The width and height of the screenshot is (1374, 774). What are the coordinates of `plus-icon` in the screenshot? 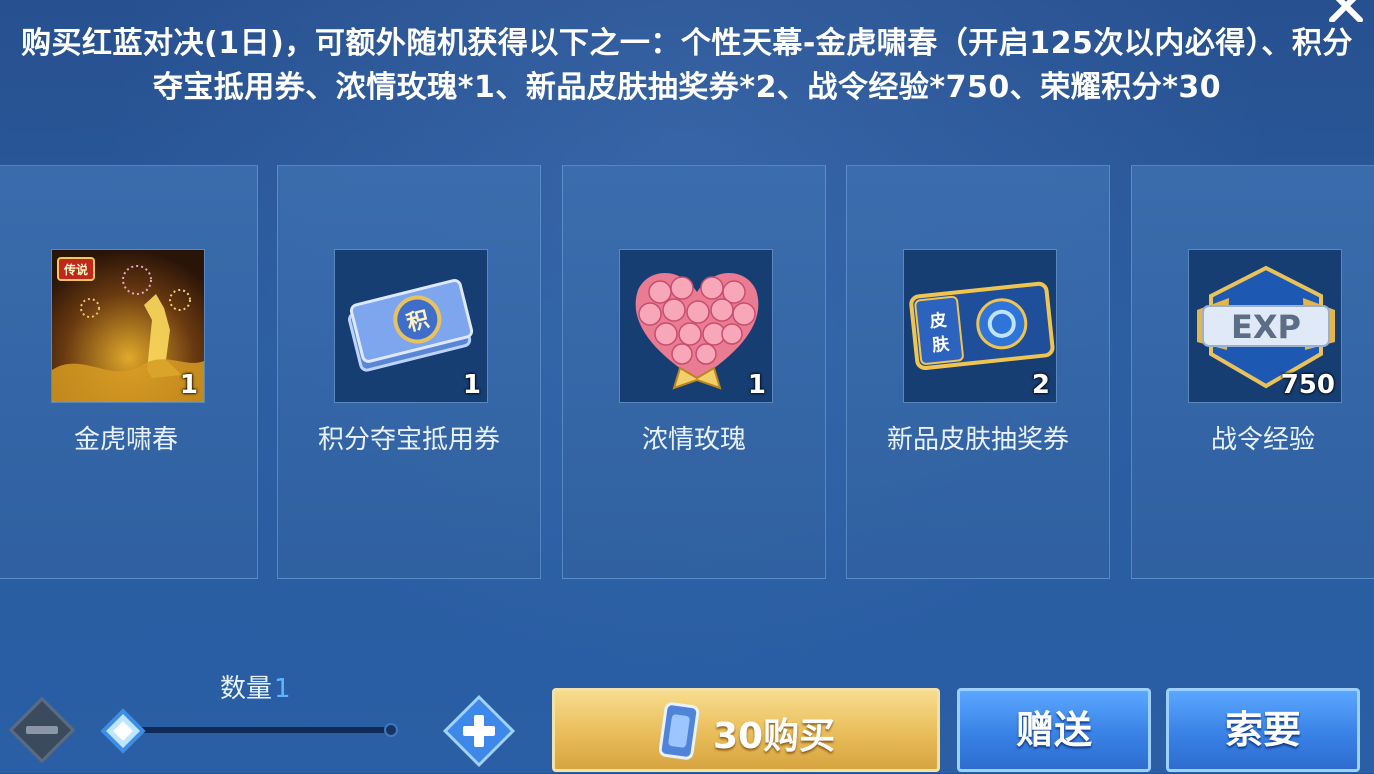 It's located at (479, 731).